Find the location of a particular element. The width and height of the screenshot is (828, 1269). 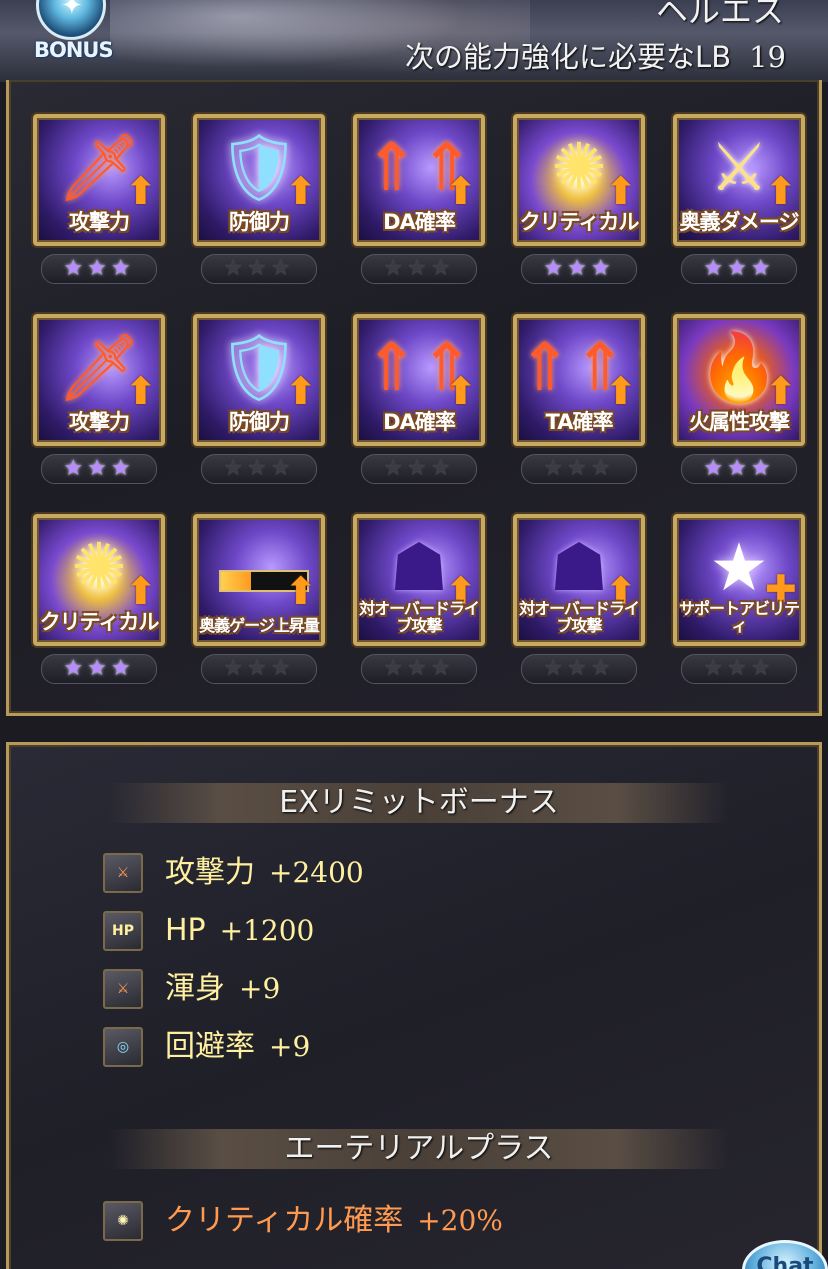

stat-value: +2400 is located at coordinates (316, 872).